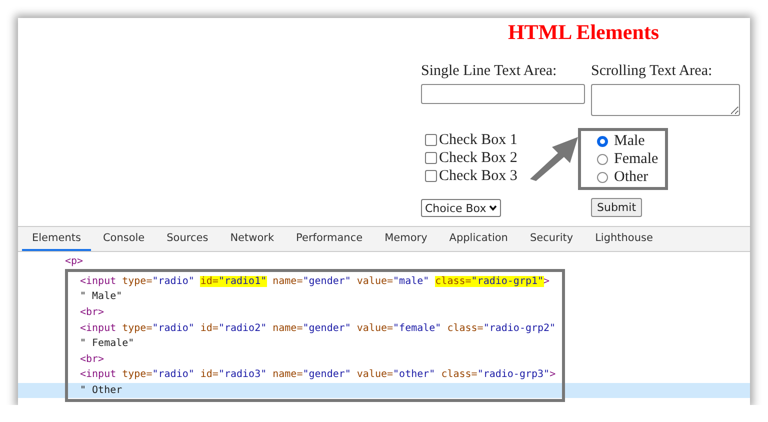  What do you see at coordinates (631, 177) in the screenshot?
I see `radio-label: Other` at bounding box center [631, 177].